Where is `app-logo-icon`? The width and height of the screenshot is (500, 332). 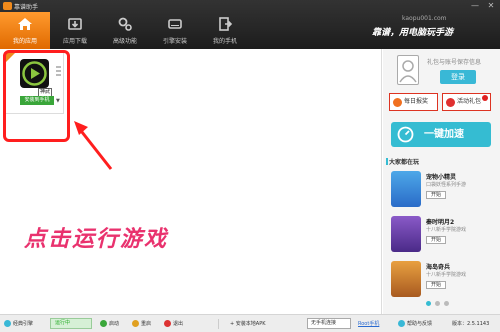
app-logo-icon is located at coordinates (7, 6).